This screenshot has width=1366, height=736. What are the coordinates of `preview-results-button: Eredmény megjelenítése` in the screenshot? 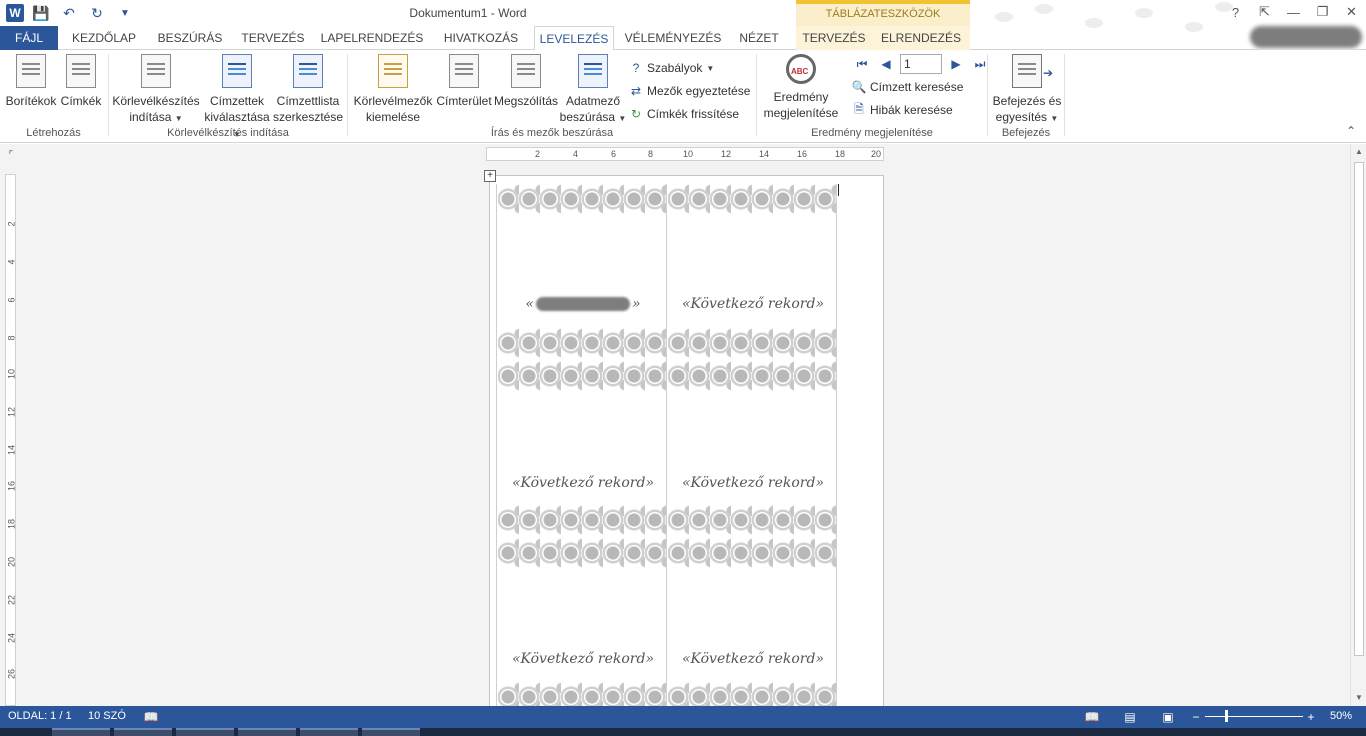 It's located at (801, 87).